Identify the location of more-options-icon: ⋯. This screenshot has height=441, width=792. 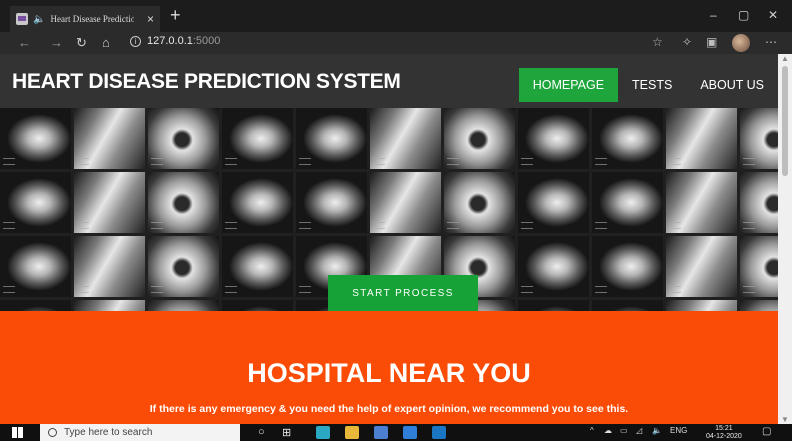
(771, 42).